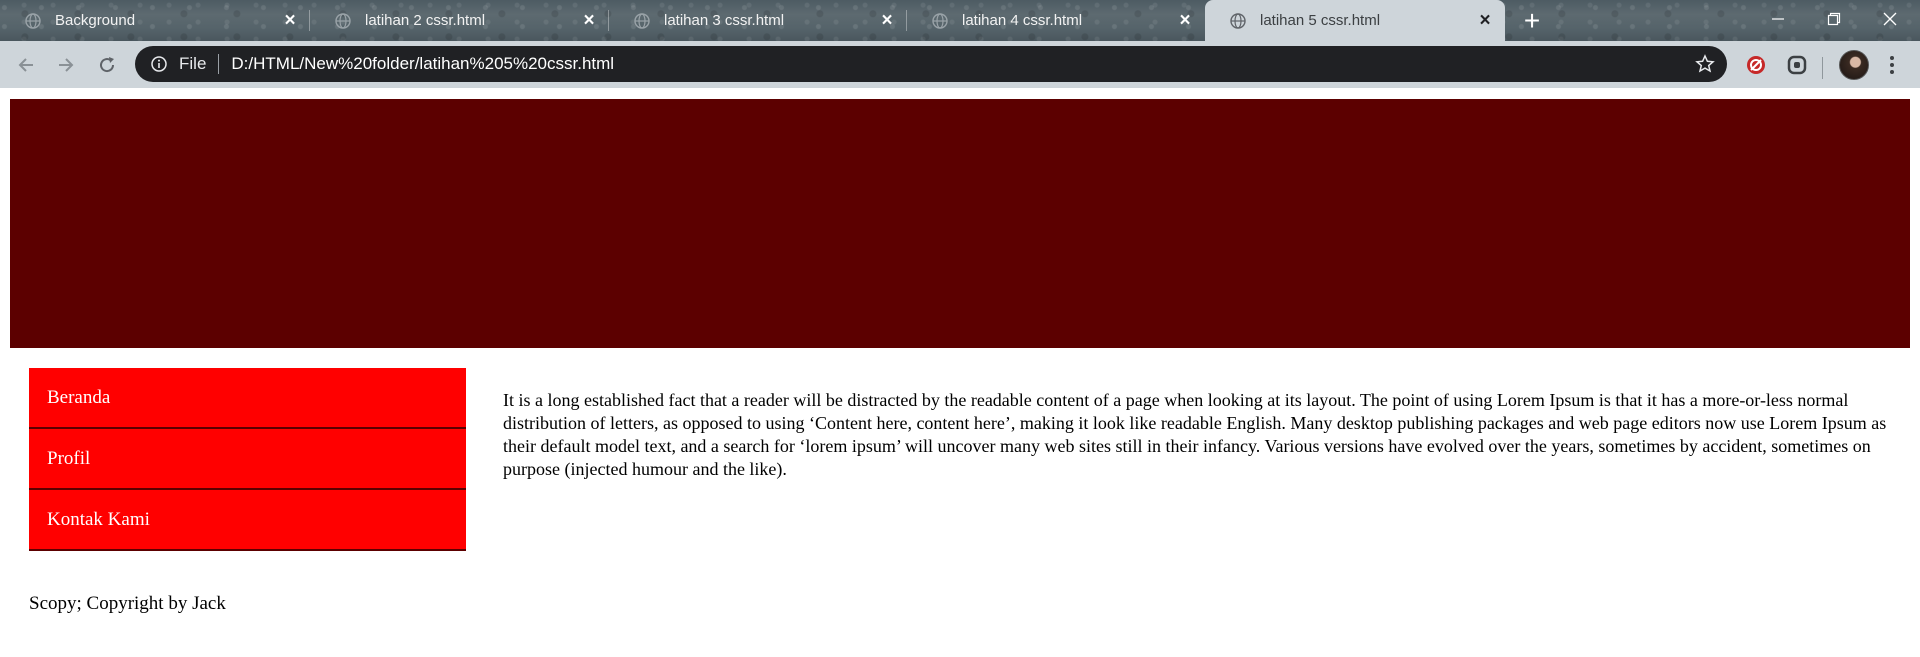 The width and height of the screenshot is (1920, 657). Describe the element at coordinates (247, 398) in the screenshot. I see `menu-item-beranda: Beranda` at that location.